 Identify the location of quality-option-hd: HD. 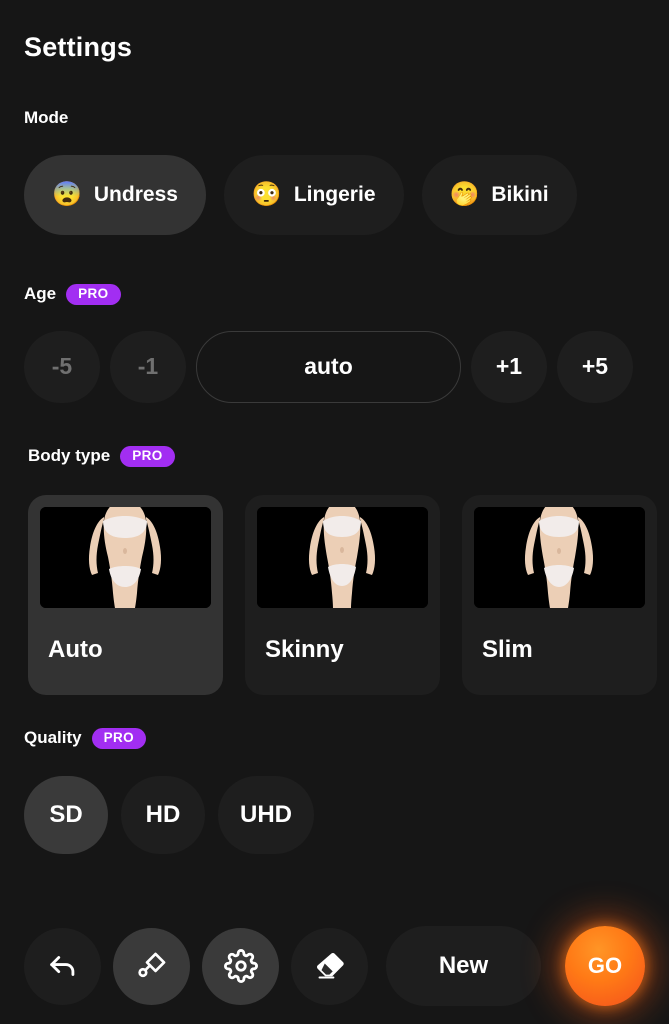
(163, 814).